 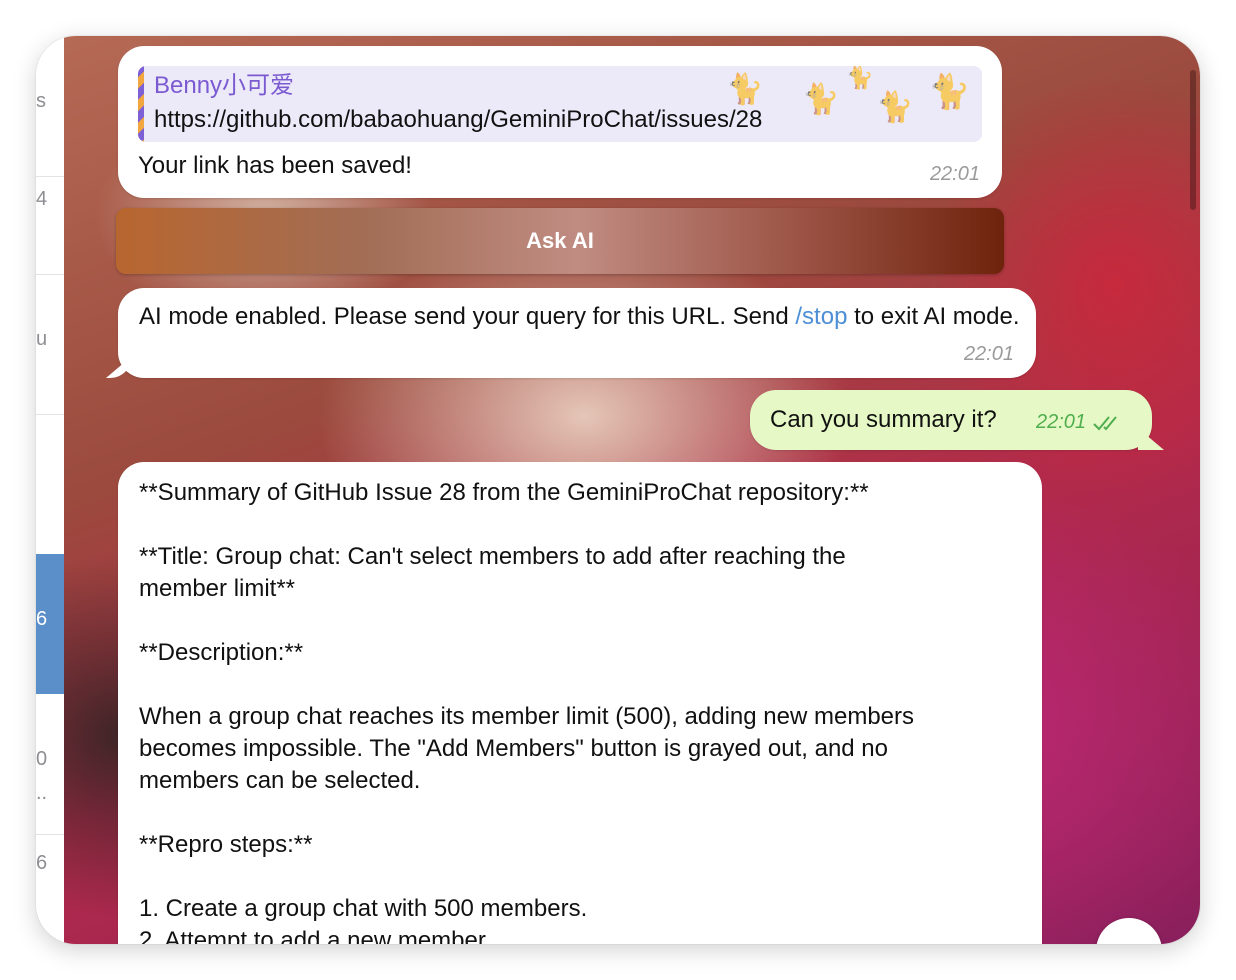 What do you see at coordinates (275, 165) in the screenshot?
I see `message-text: Your link has been saved!` at bounding box center [275, 165].